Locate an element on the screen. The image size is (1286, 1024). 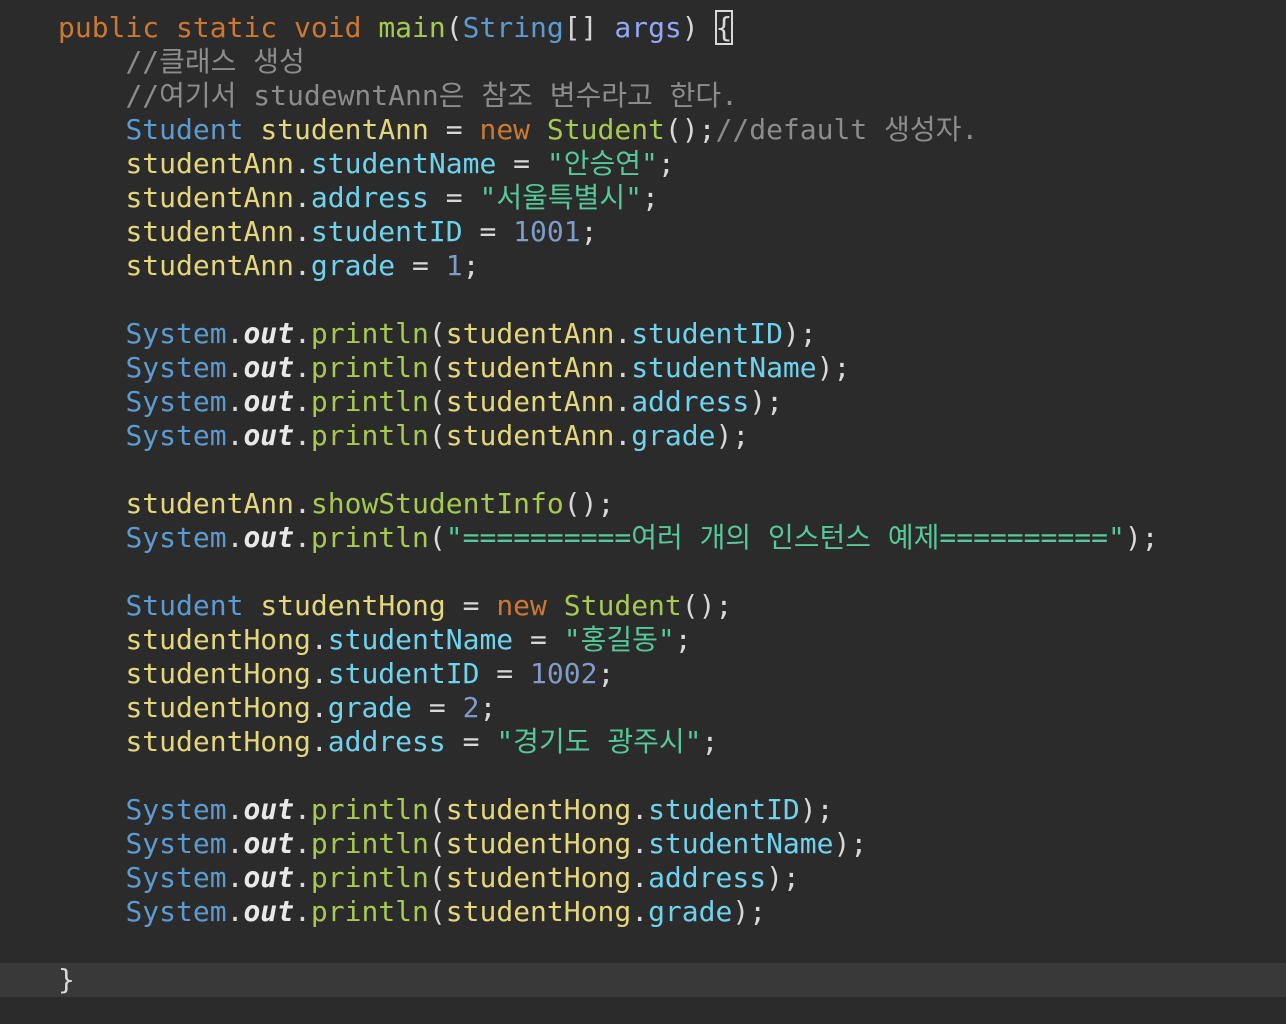
code-line: public static void main(String[] args) { is located at coordinates (643, 27).